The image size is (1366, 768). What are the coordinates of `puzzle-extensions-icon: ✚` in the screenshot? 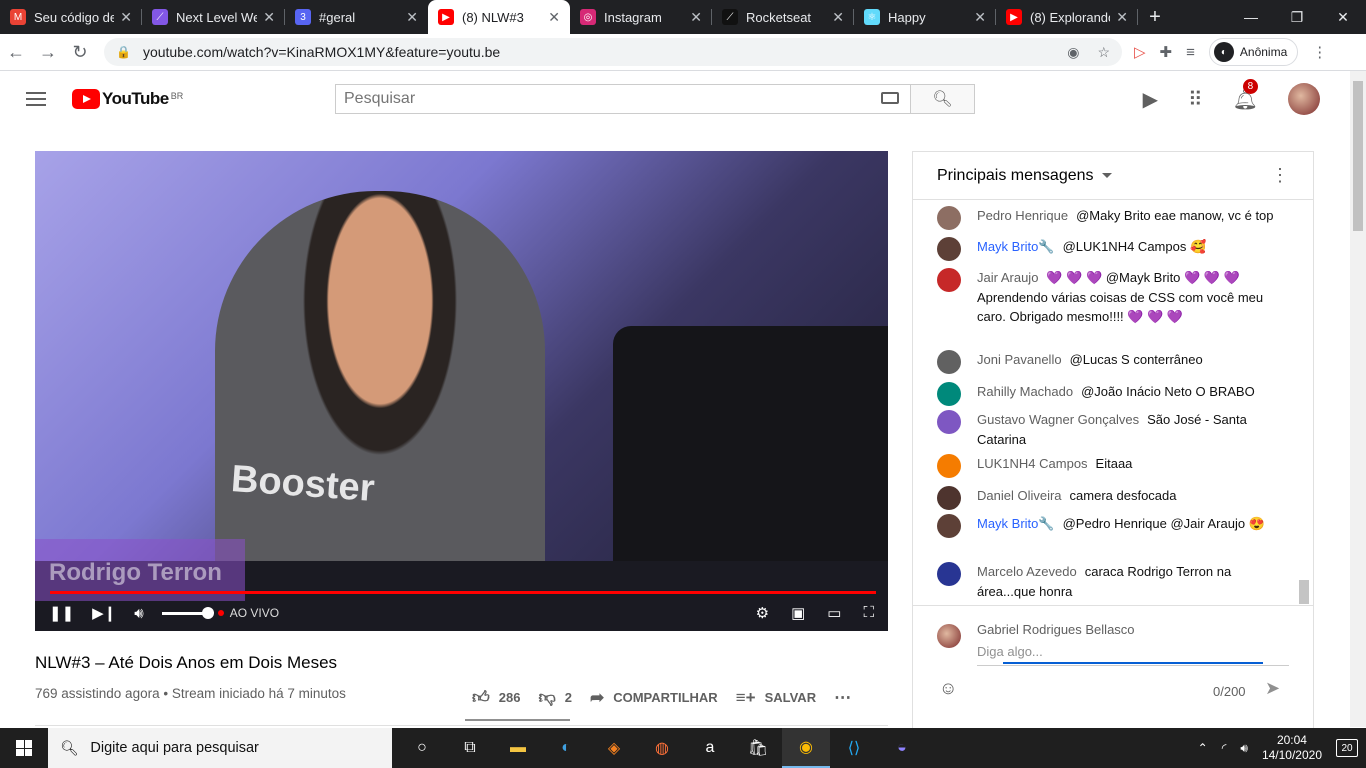 It's located at (1166, 52).